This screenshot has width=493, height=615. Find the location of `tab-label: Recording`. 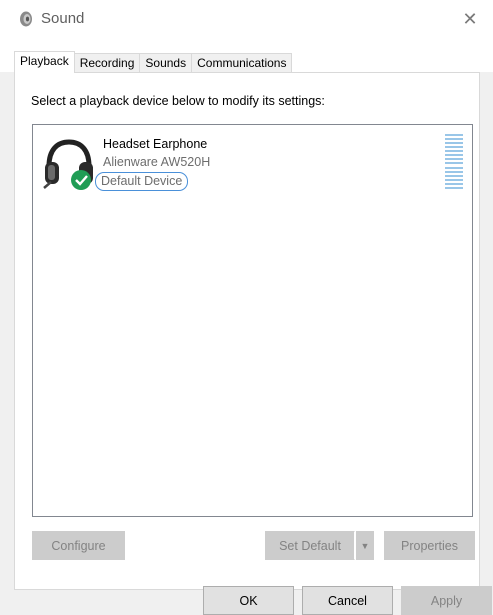

tab-label: Recording is located at coordinates (107, 63).